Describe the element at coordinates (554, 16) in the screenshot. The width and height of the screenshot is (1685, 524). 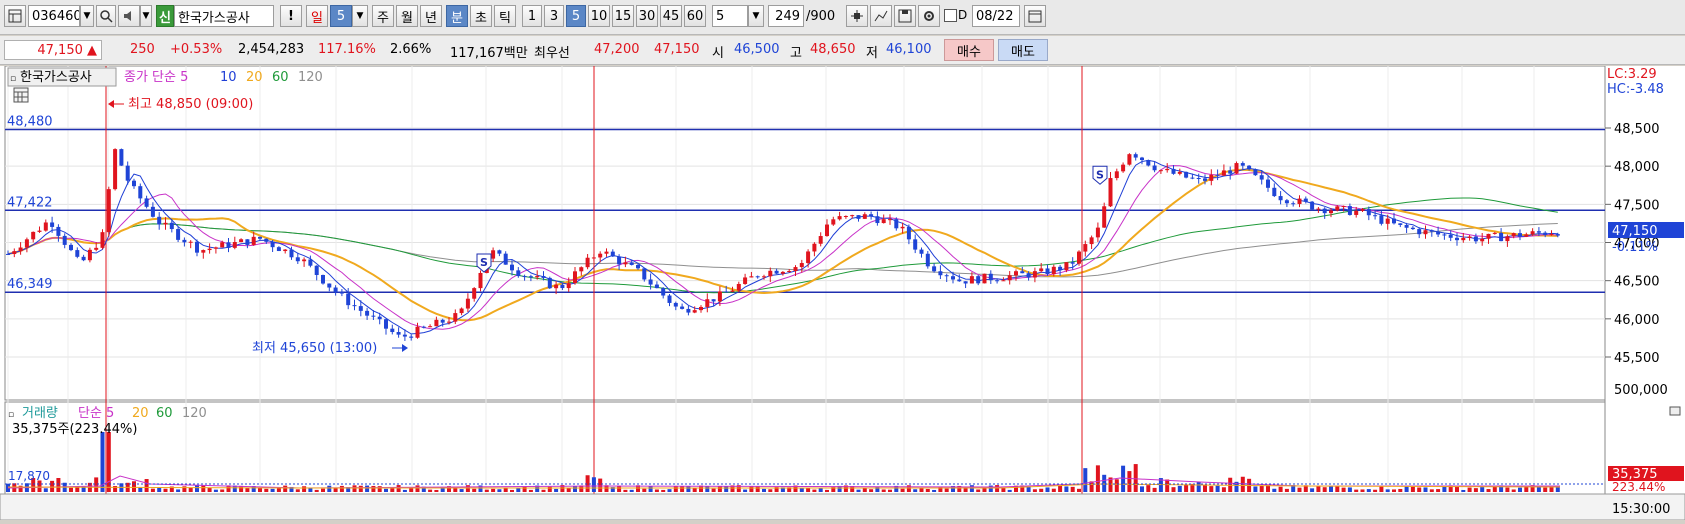
I see `interval-3-button: 3` at that location.